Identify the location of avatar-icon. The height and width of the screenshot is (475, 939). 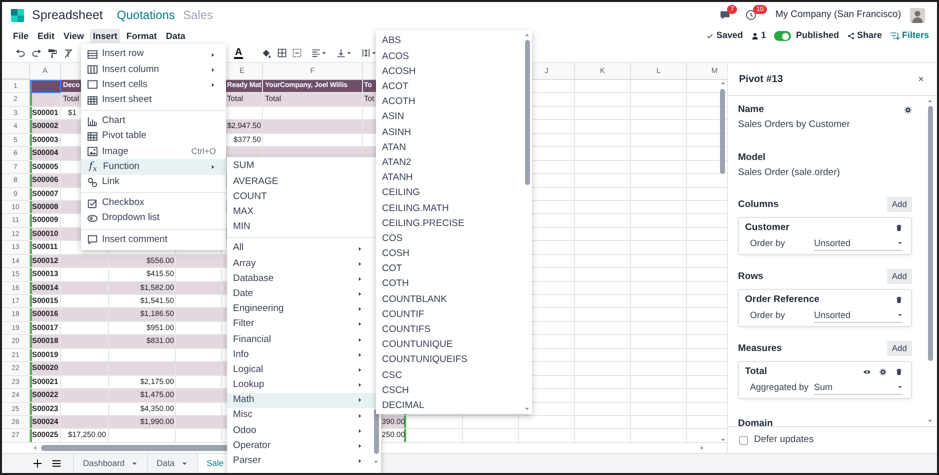
(917, 15).